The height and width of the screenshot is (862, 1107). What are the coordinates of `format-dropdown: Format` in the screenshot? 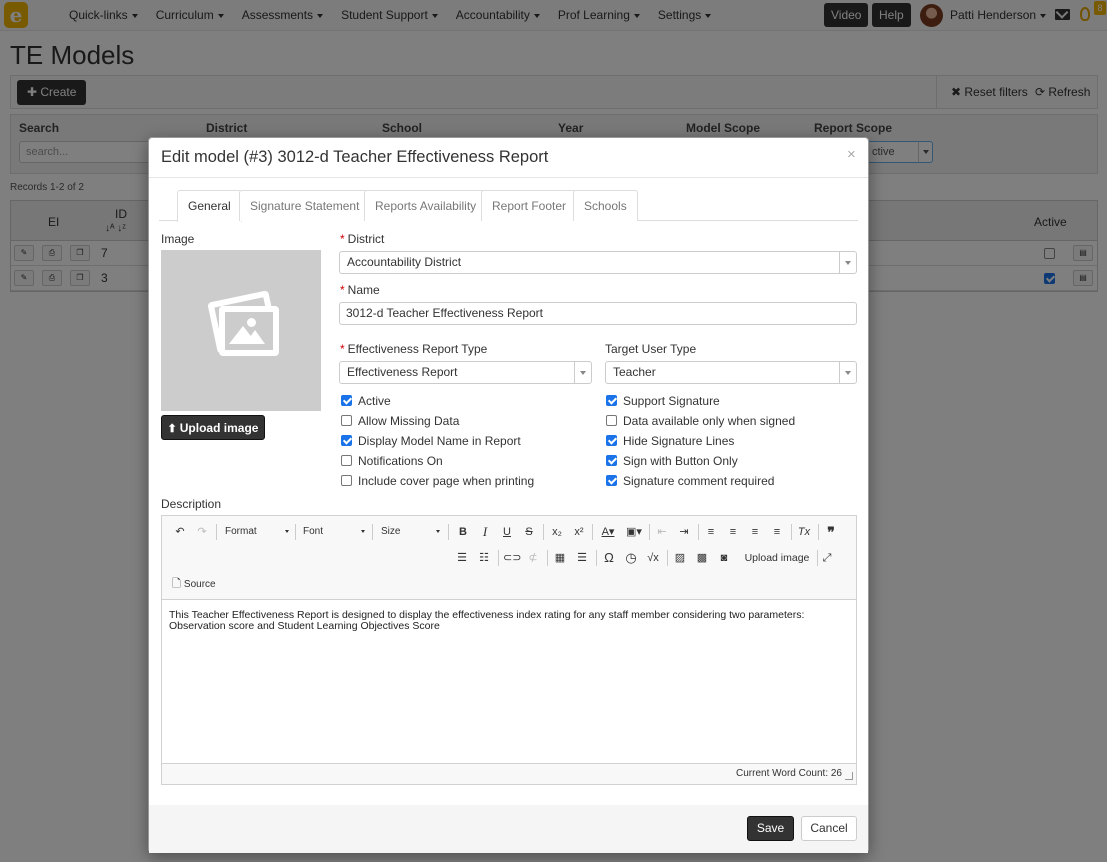 It's located at (257, 532).